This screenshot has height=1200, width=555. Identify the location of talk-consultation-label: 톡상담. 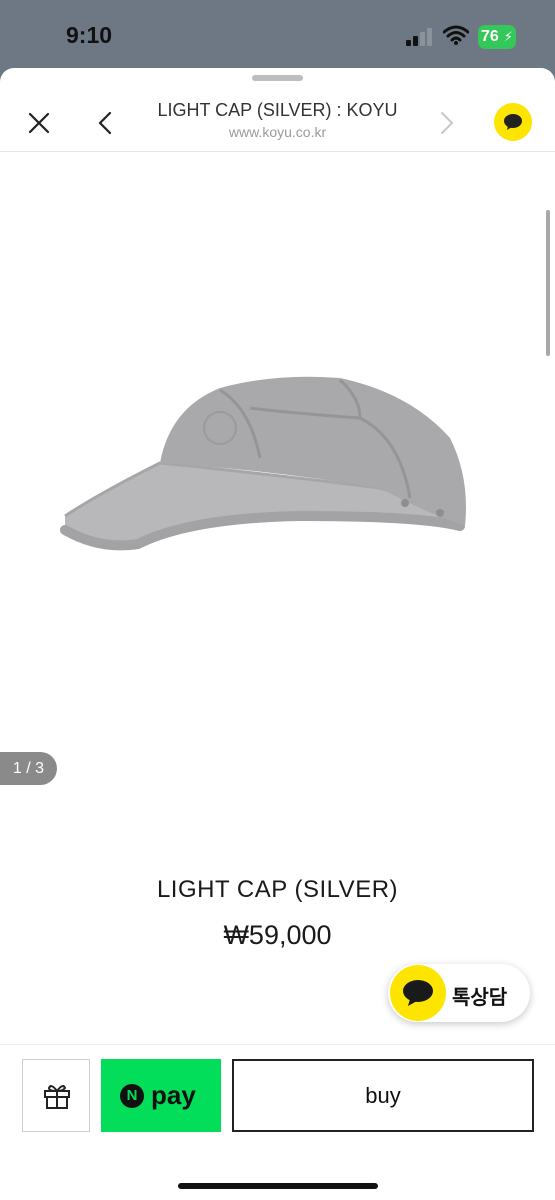
(480, 998).